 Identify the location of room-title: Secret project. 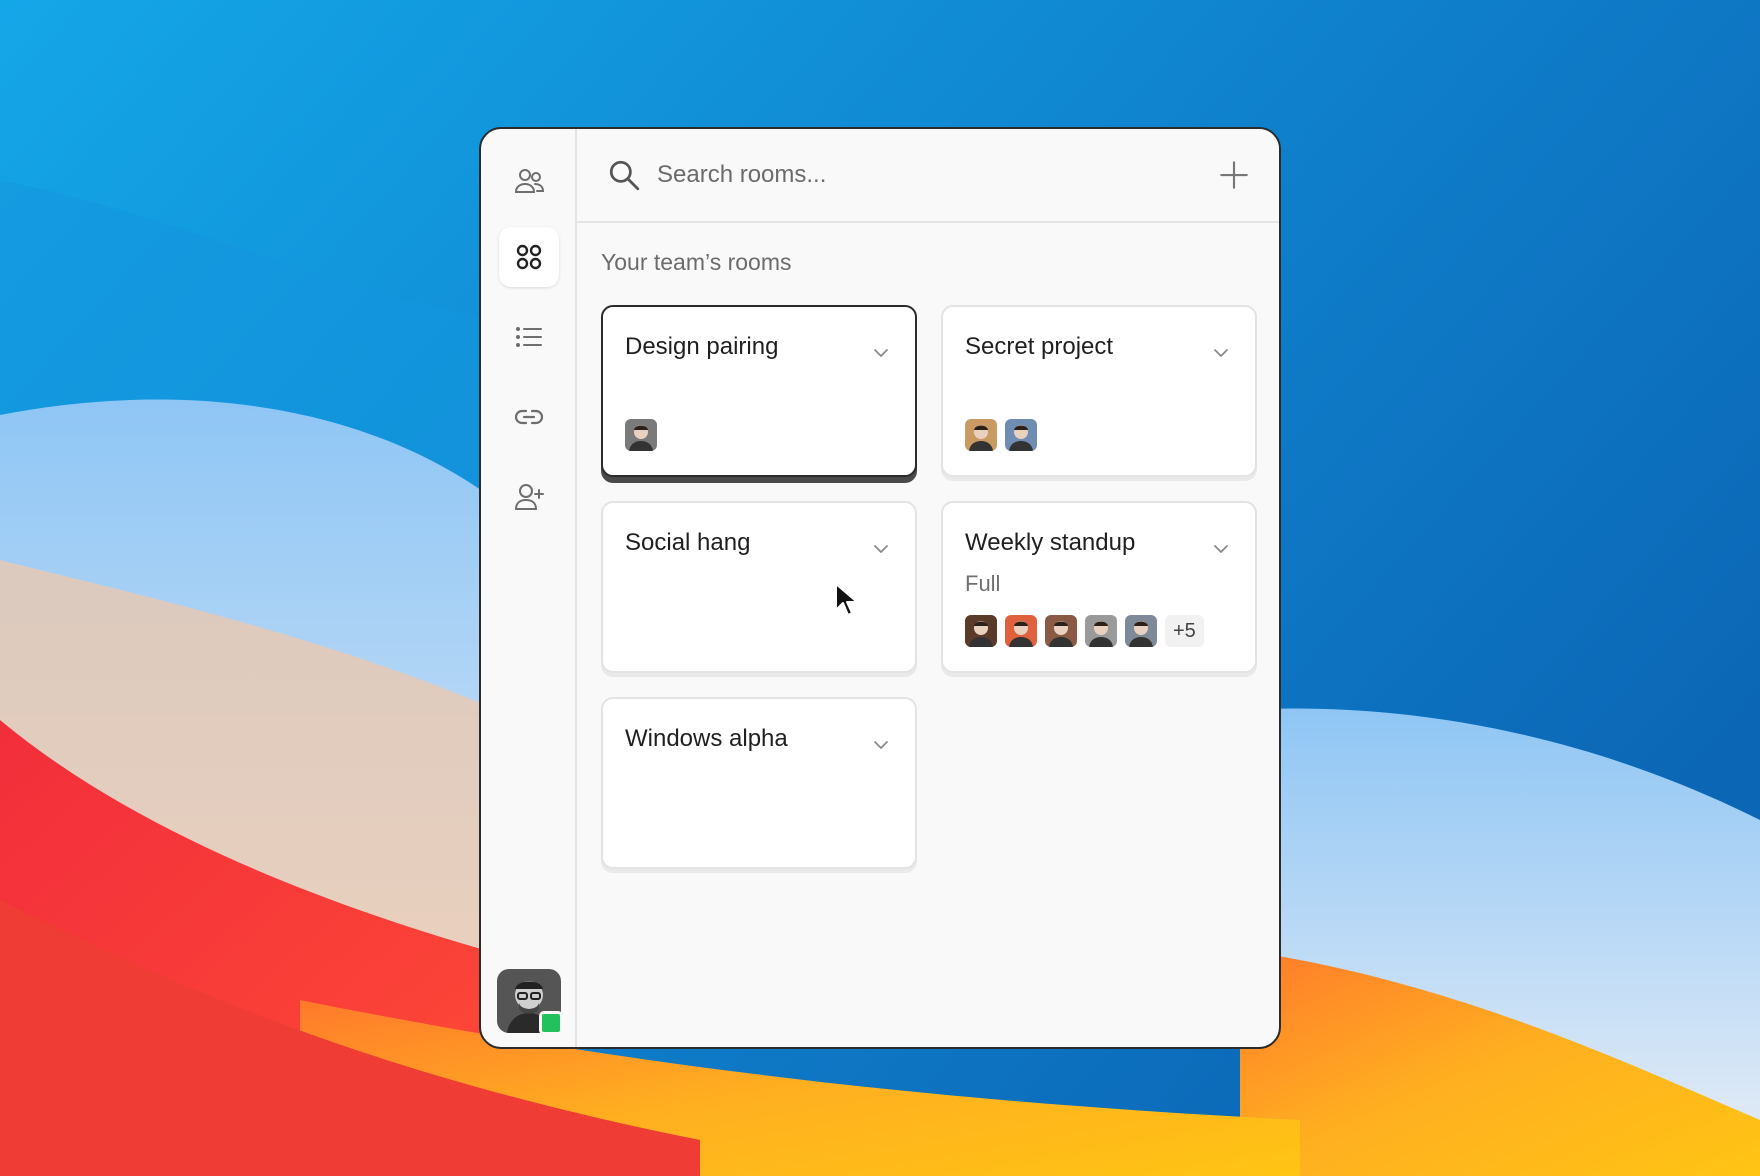
(1039, 346).